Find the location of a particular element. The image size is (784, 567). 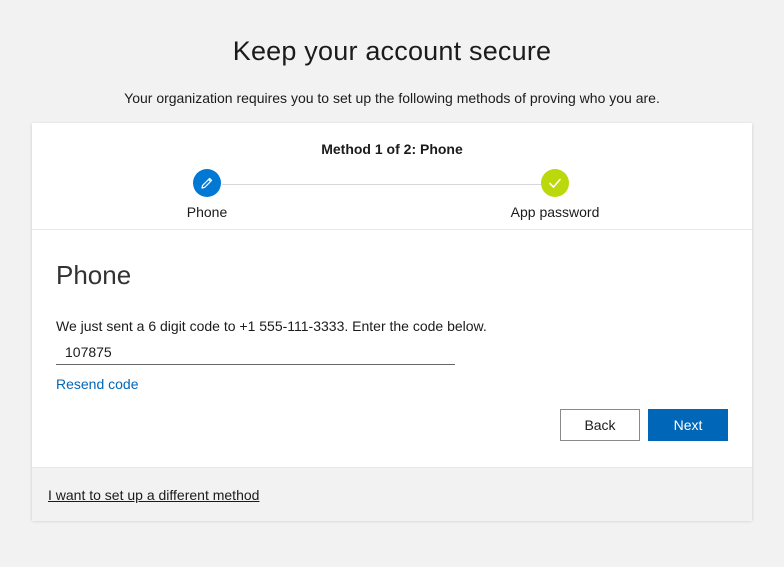

step-phone-circle is located at coordinates (207, 183).